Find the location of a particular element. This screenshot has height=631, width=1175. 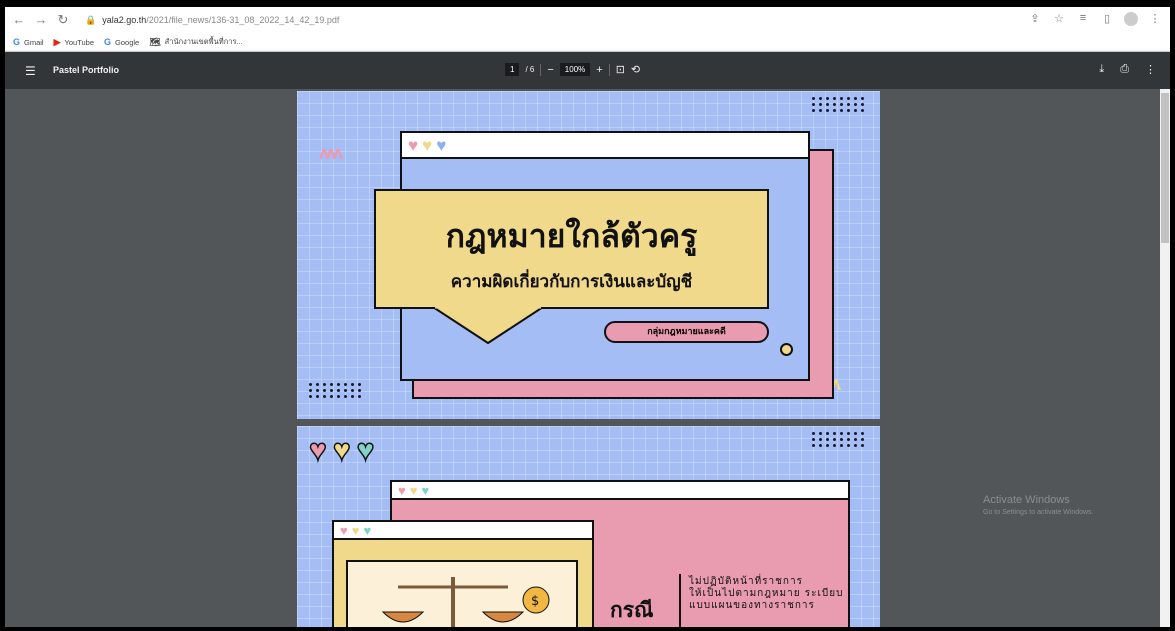

zigzag-decoration-icon: ʌʌʌ is located at coordinates (331, 153).